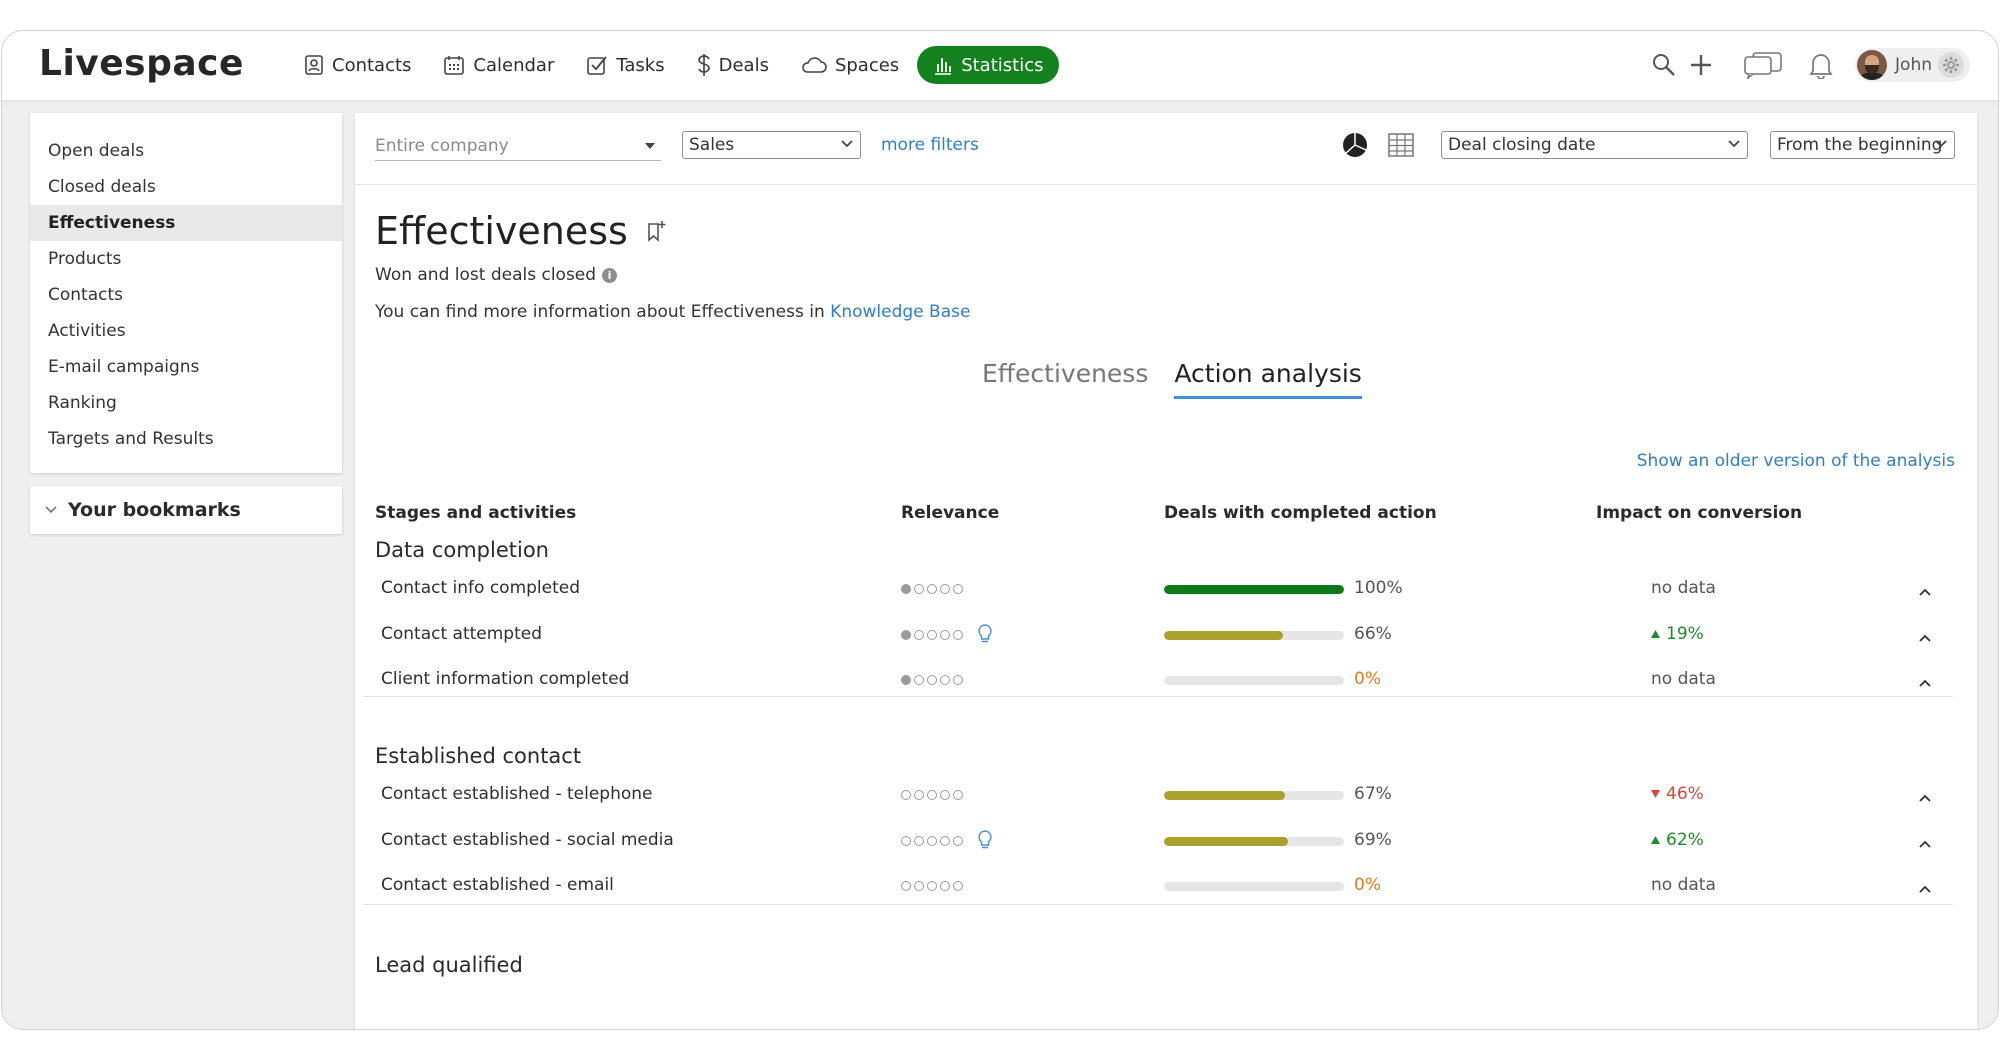 This screenshot has width=2000, height=1060. What do you see at coordinates (1367, 679) in the screenshot?
I see `completion-percent: 0%` at bounding box center [1367, 679].